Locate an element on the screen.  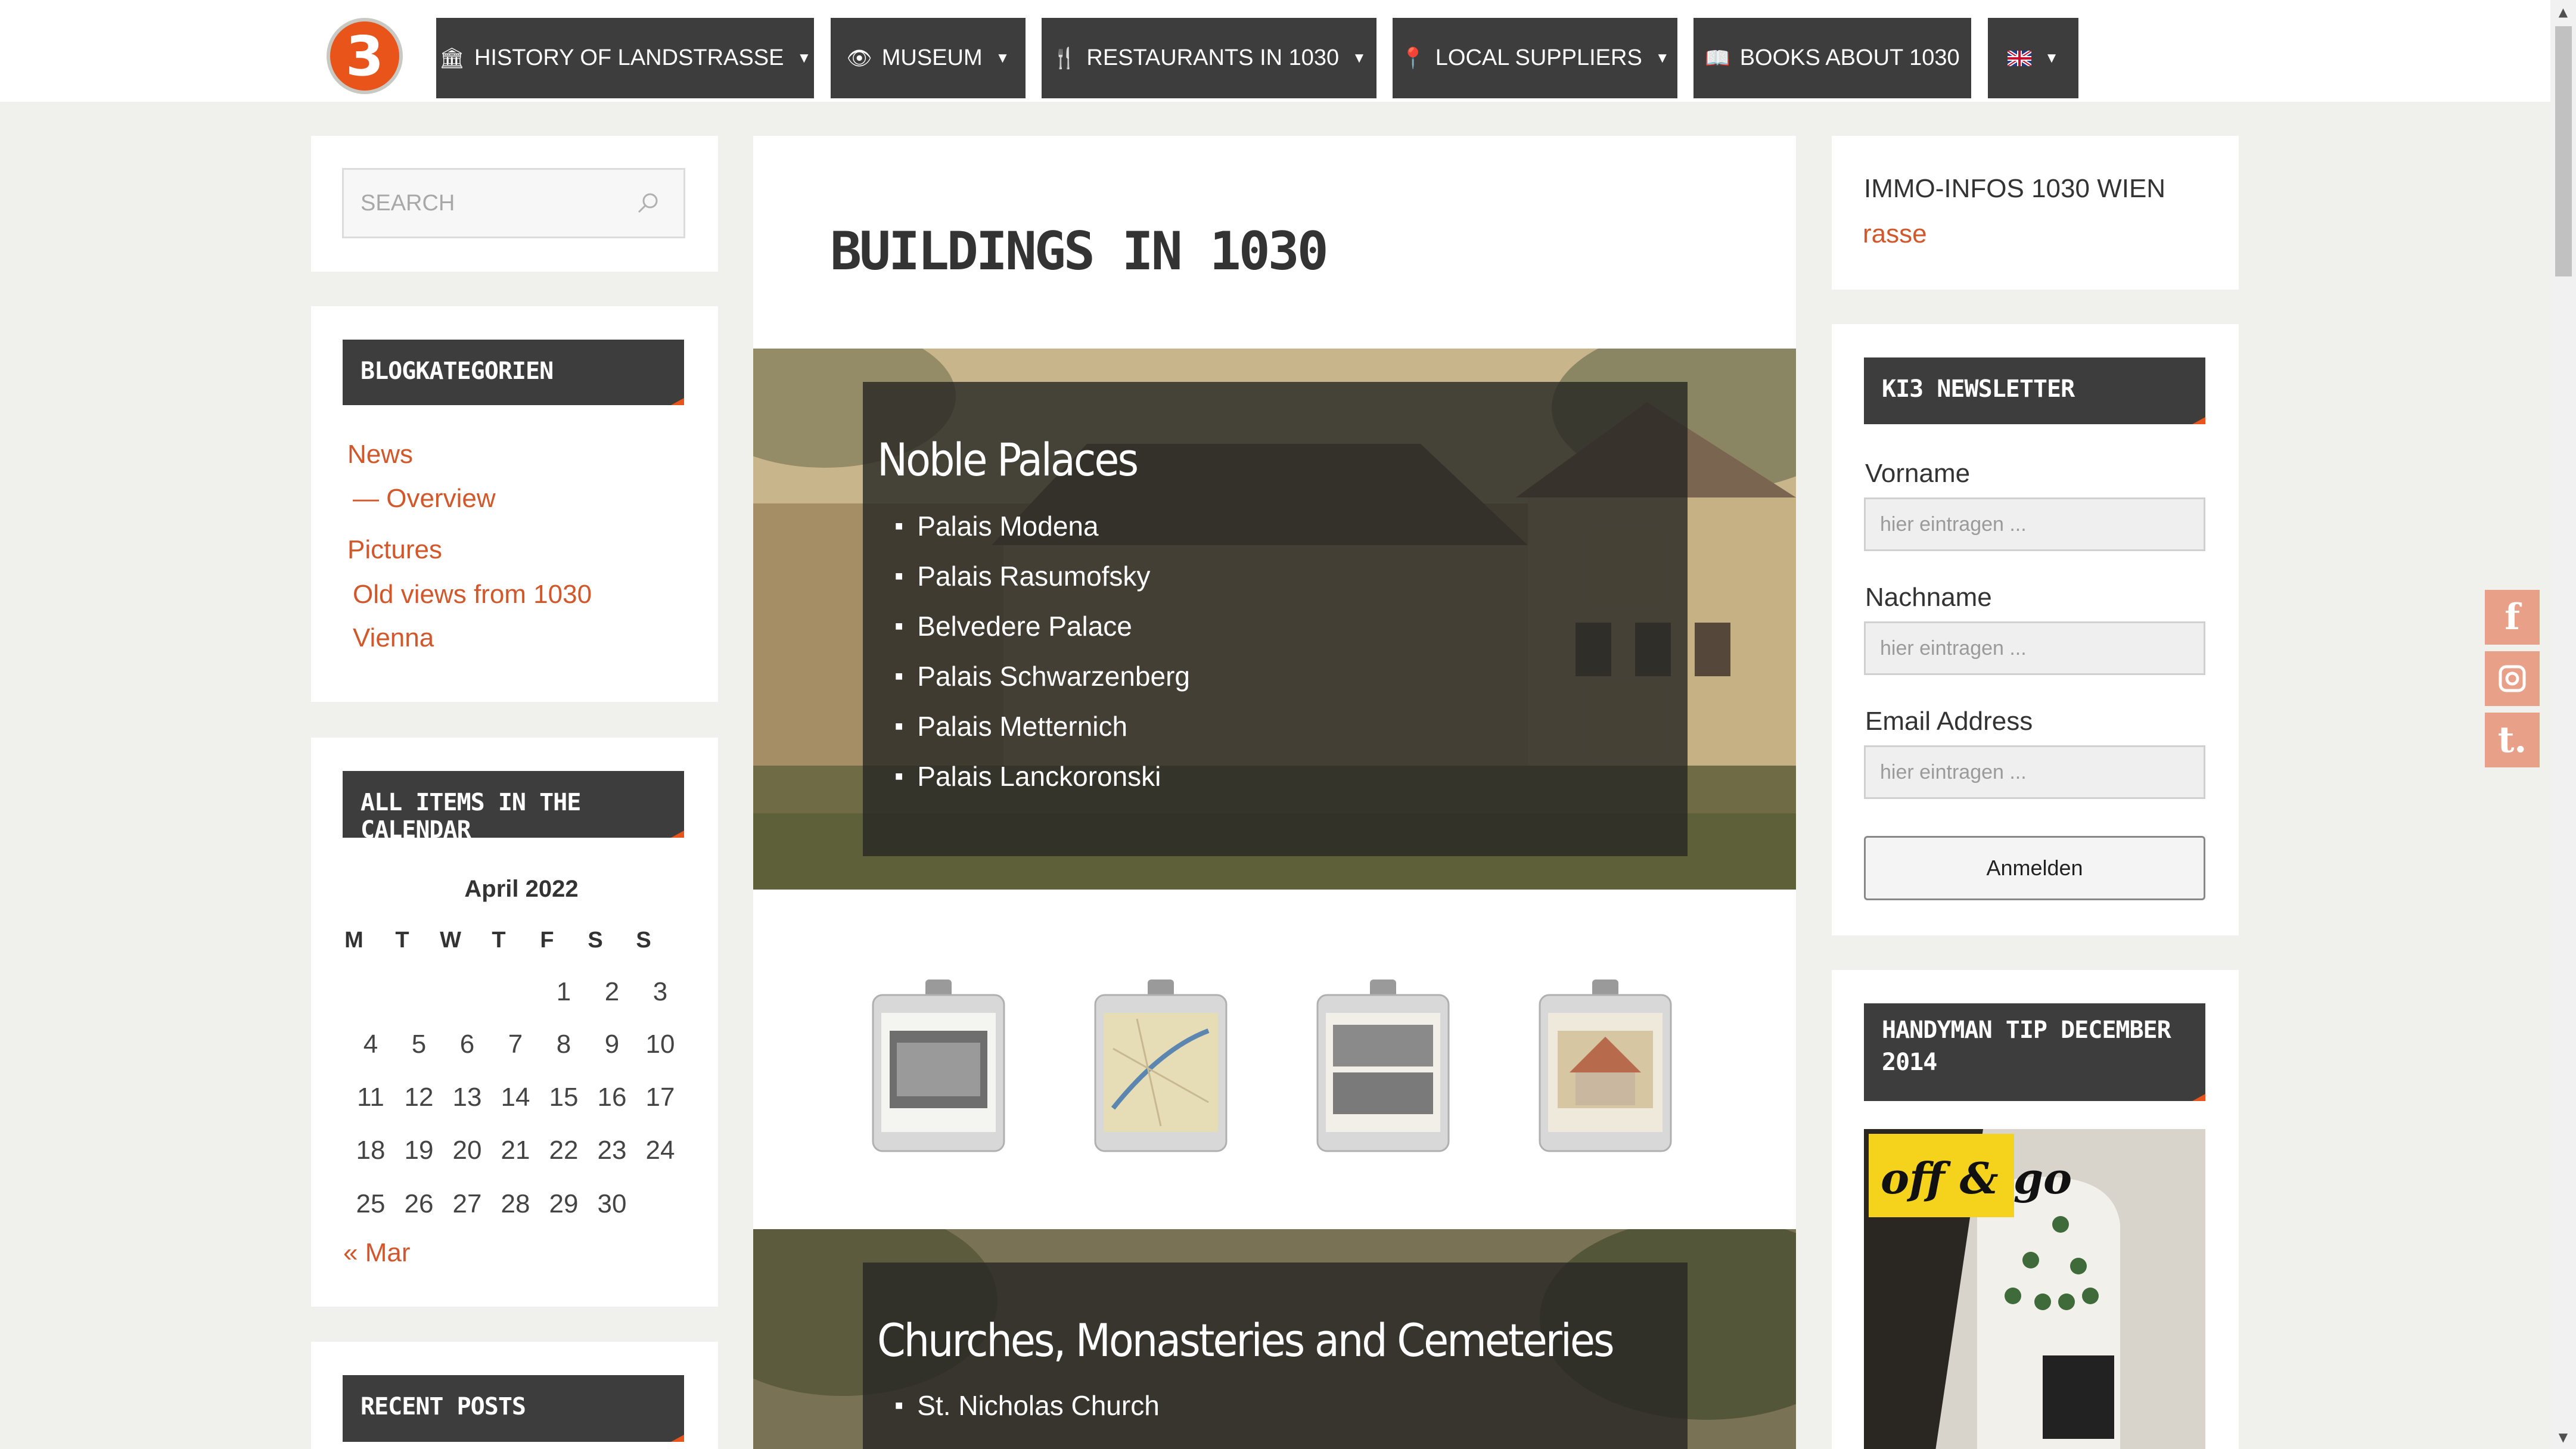
nav-language: ▼ is located at coordinates (2033, 58).